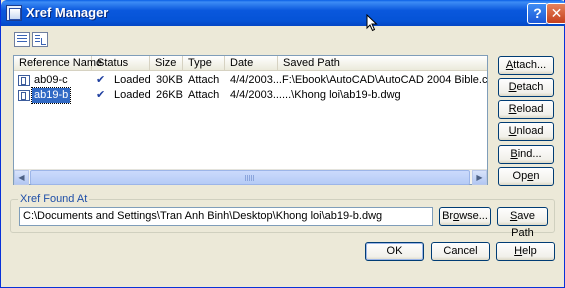  I want to click on window-title: Xref Manager, so click(67, 12).